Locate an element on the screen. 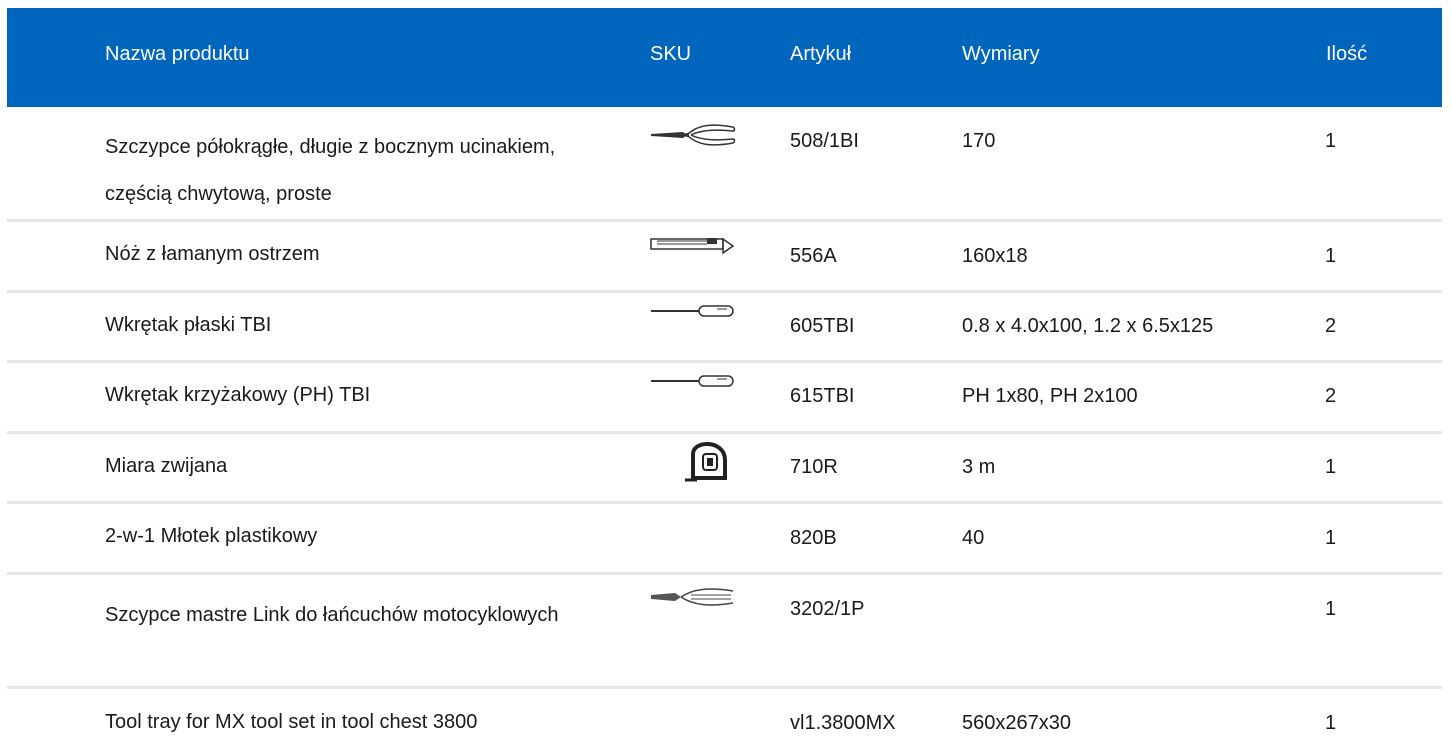 This screenshot has width=1452, height=755. table-row: Nóż z łamanym ostrzem 556A 160x18 1 is located at coordinates (724, 257).